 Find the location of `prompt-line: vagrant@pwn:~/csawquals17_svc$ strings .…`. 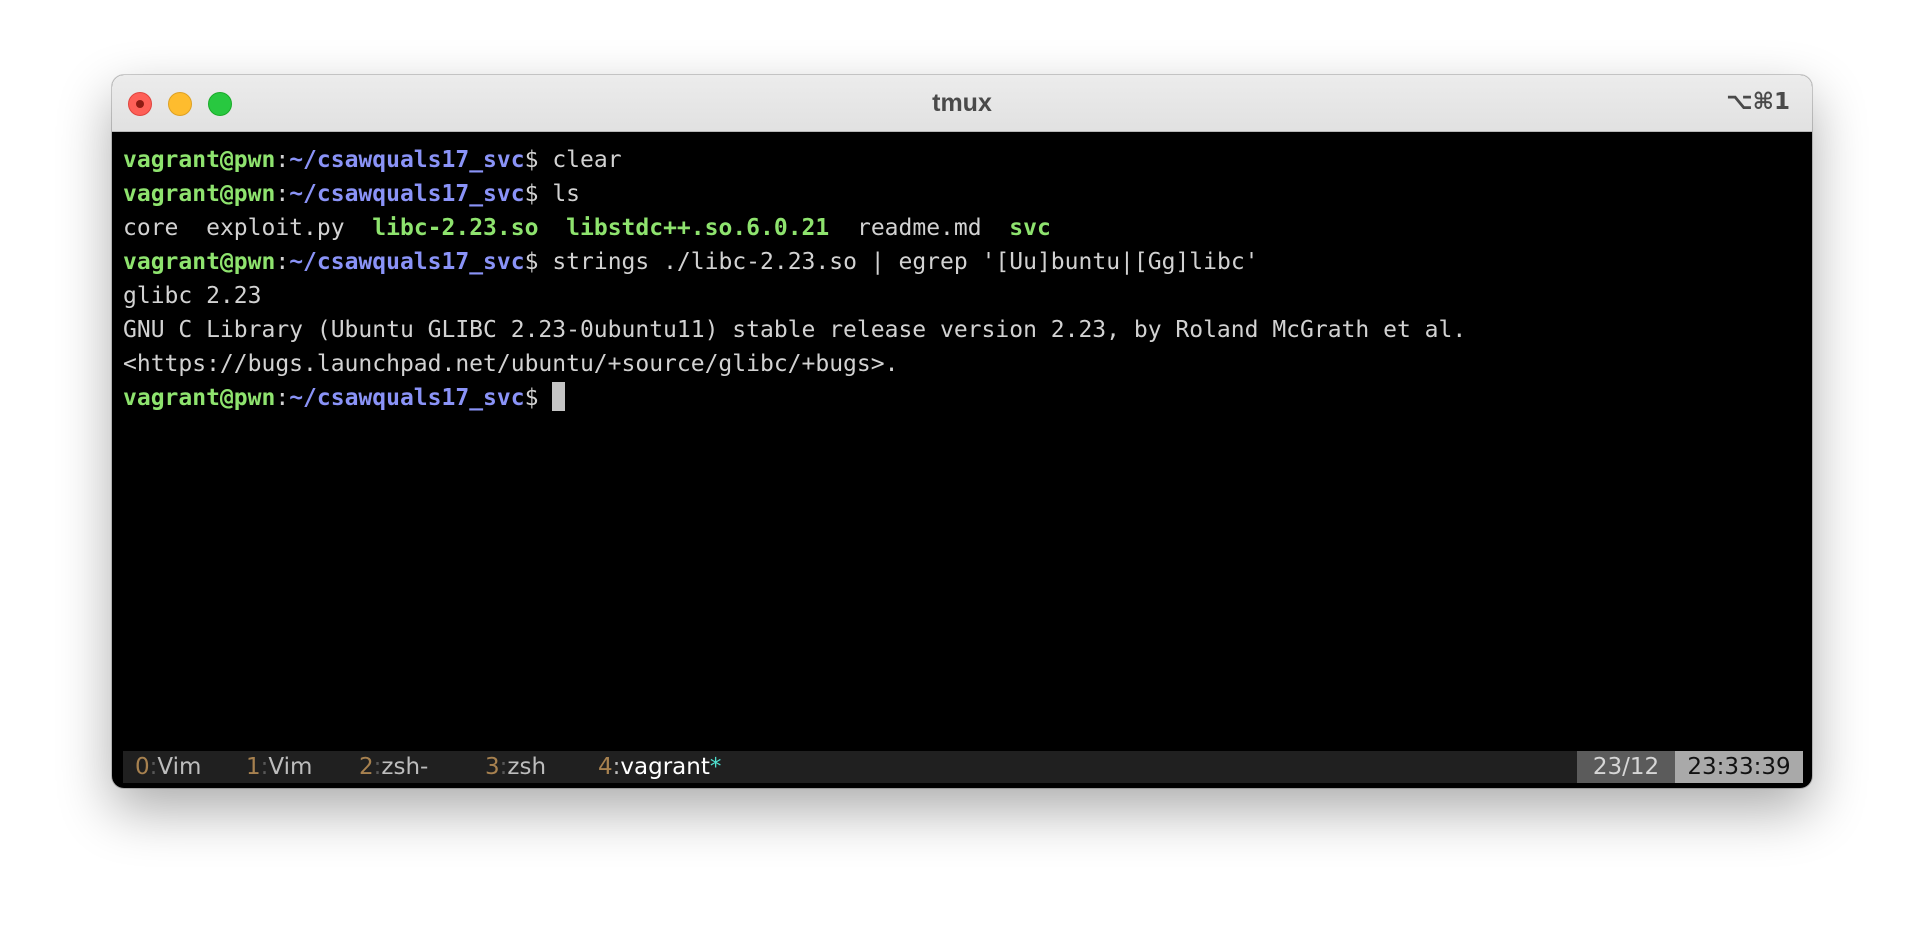

prompt-line: vagrant@pwn:~/csawquals17_svc$ strings .… is located at coordinates (963, 262).